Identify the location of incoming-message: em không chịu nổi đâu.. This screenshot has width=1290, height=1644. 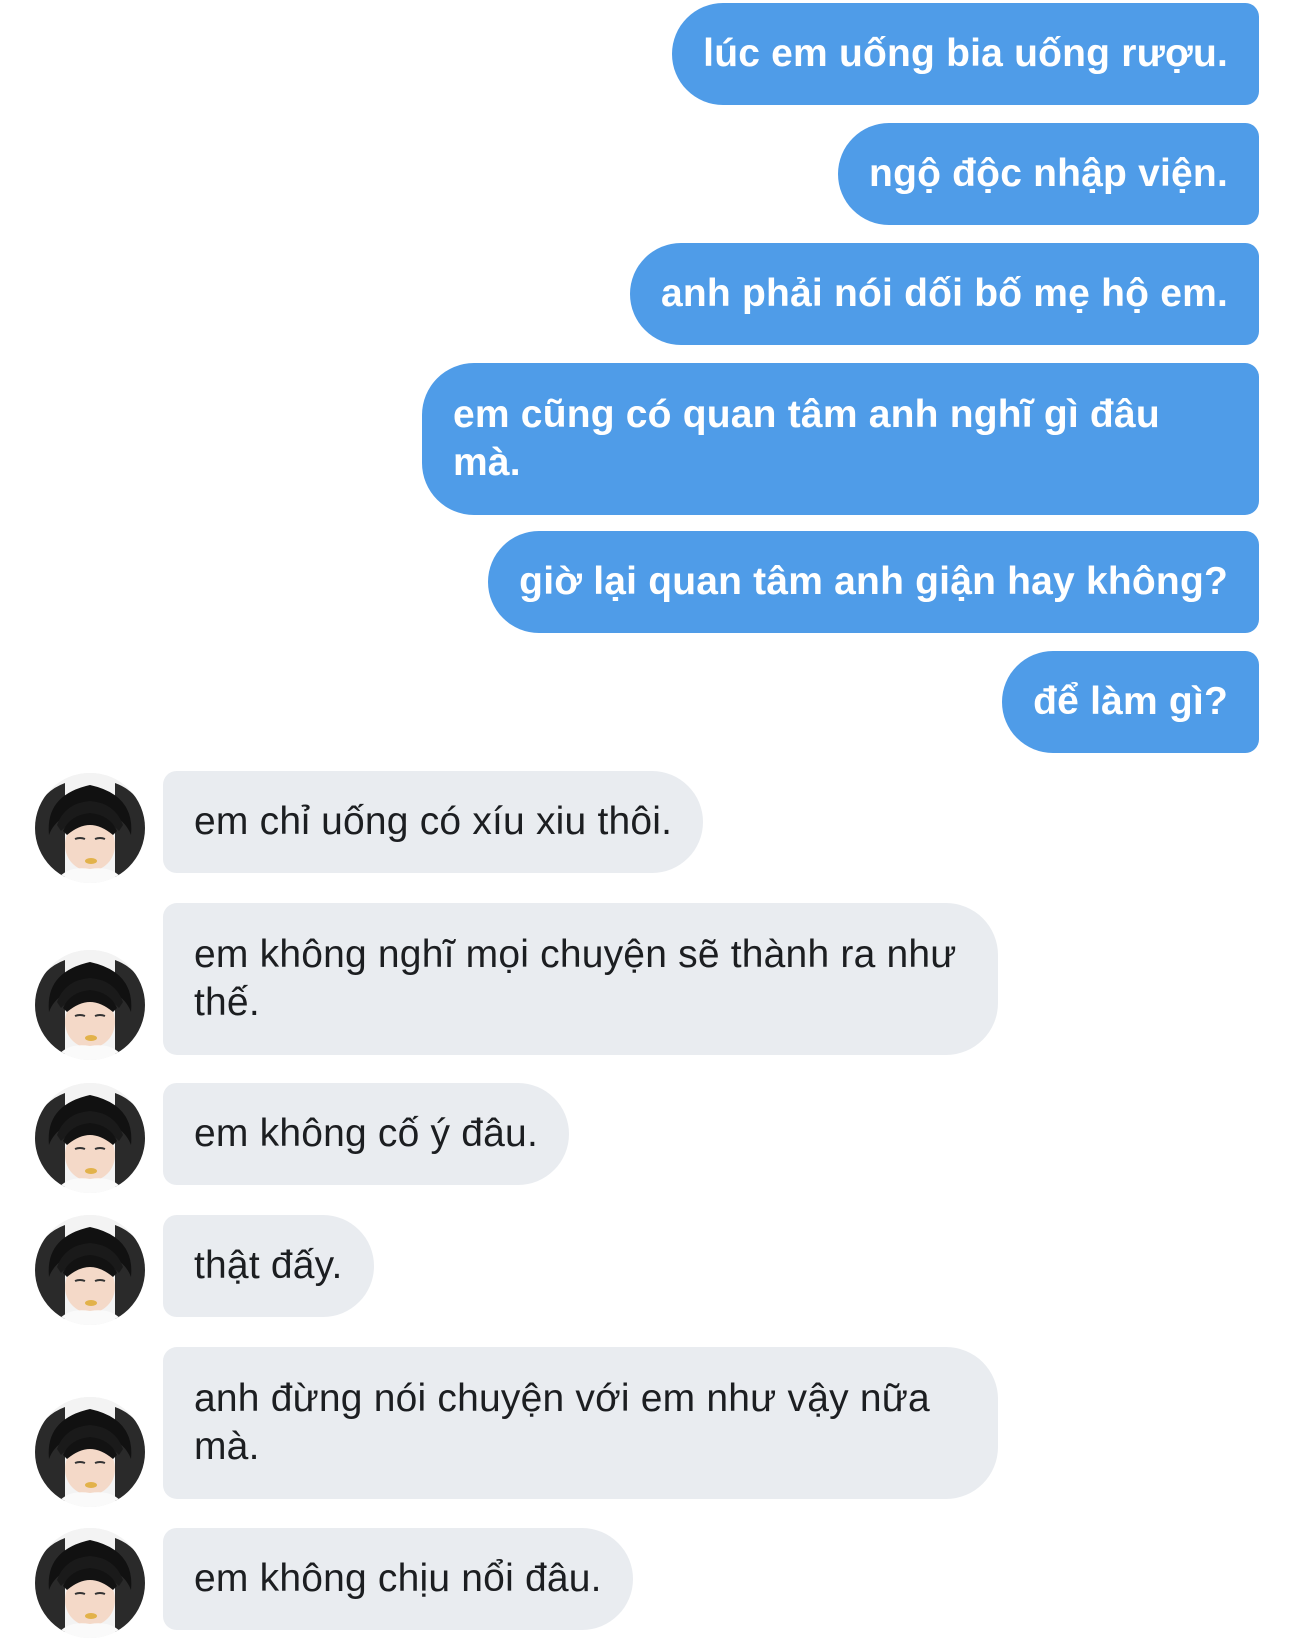
(398, 1579).